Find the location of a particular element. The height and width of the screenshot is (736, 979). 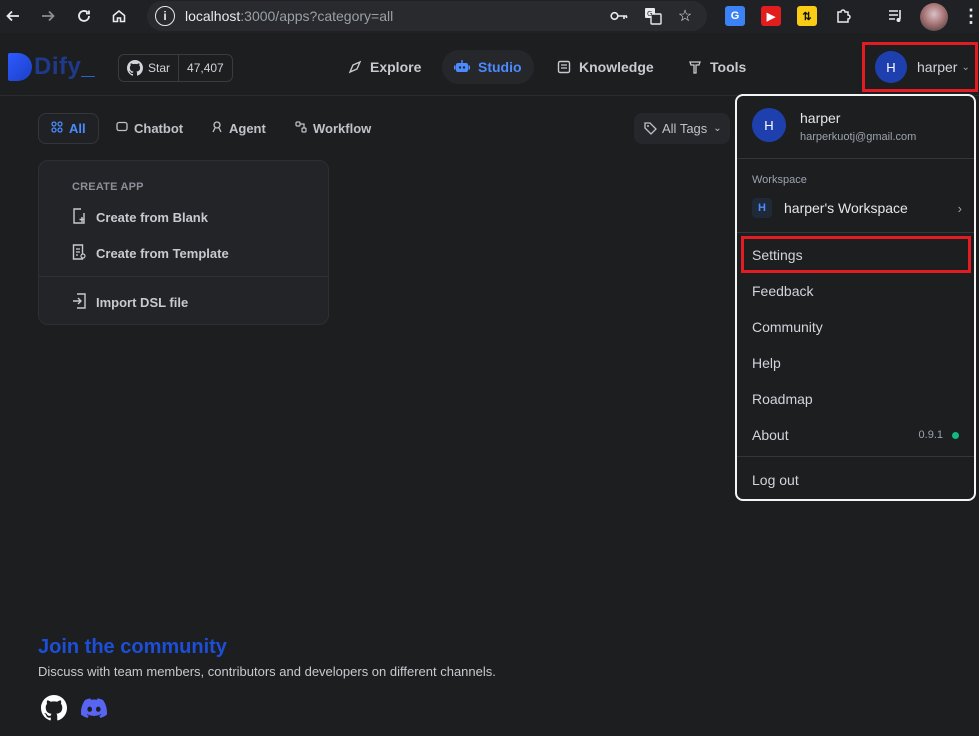

user-menu-button: H harper ⌄ is located at coordinates (920, 67).